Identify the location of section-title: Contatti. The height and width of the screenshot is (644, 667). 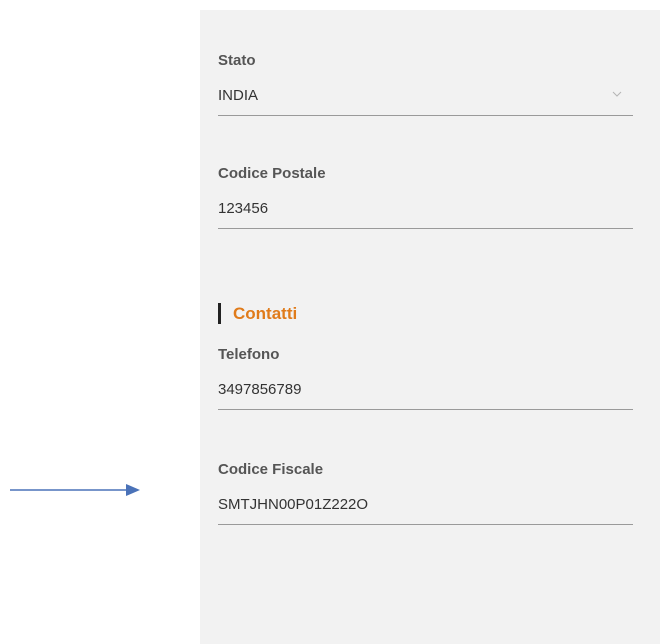
(265, 313).